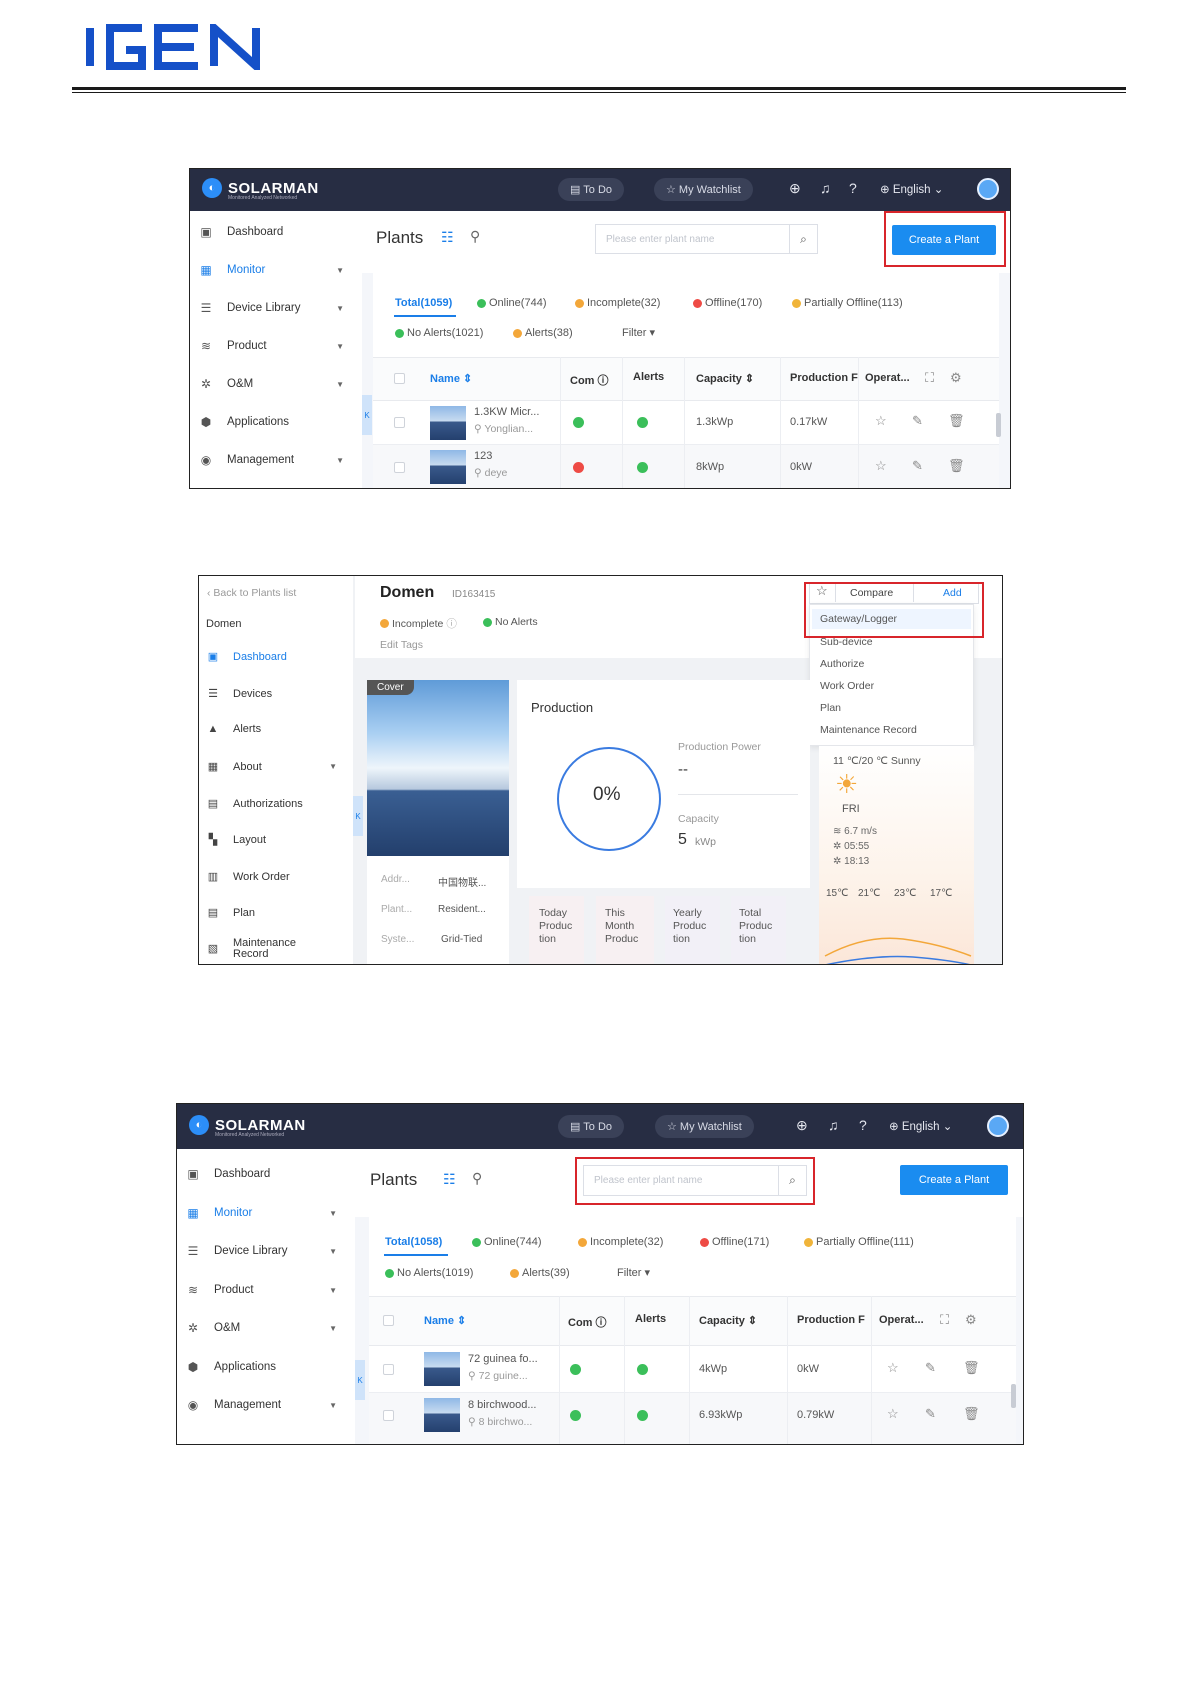 The image size is (1191, 1684). What do you see at coordinates (276, 913) in the screenshot?
I see `sidebar-item-plan: ▤ Plan` at bounding box center [276, 913].